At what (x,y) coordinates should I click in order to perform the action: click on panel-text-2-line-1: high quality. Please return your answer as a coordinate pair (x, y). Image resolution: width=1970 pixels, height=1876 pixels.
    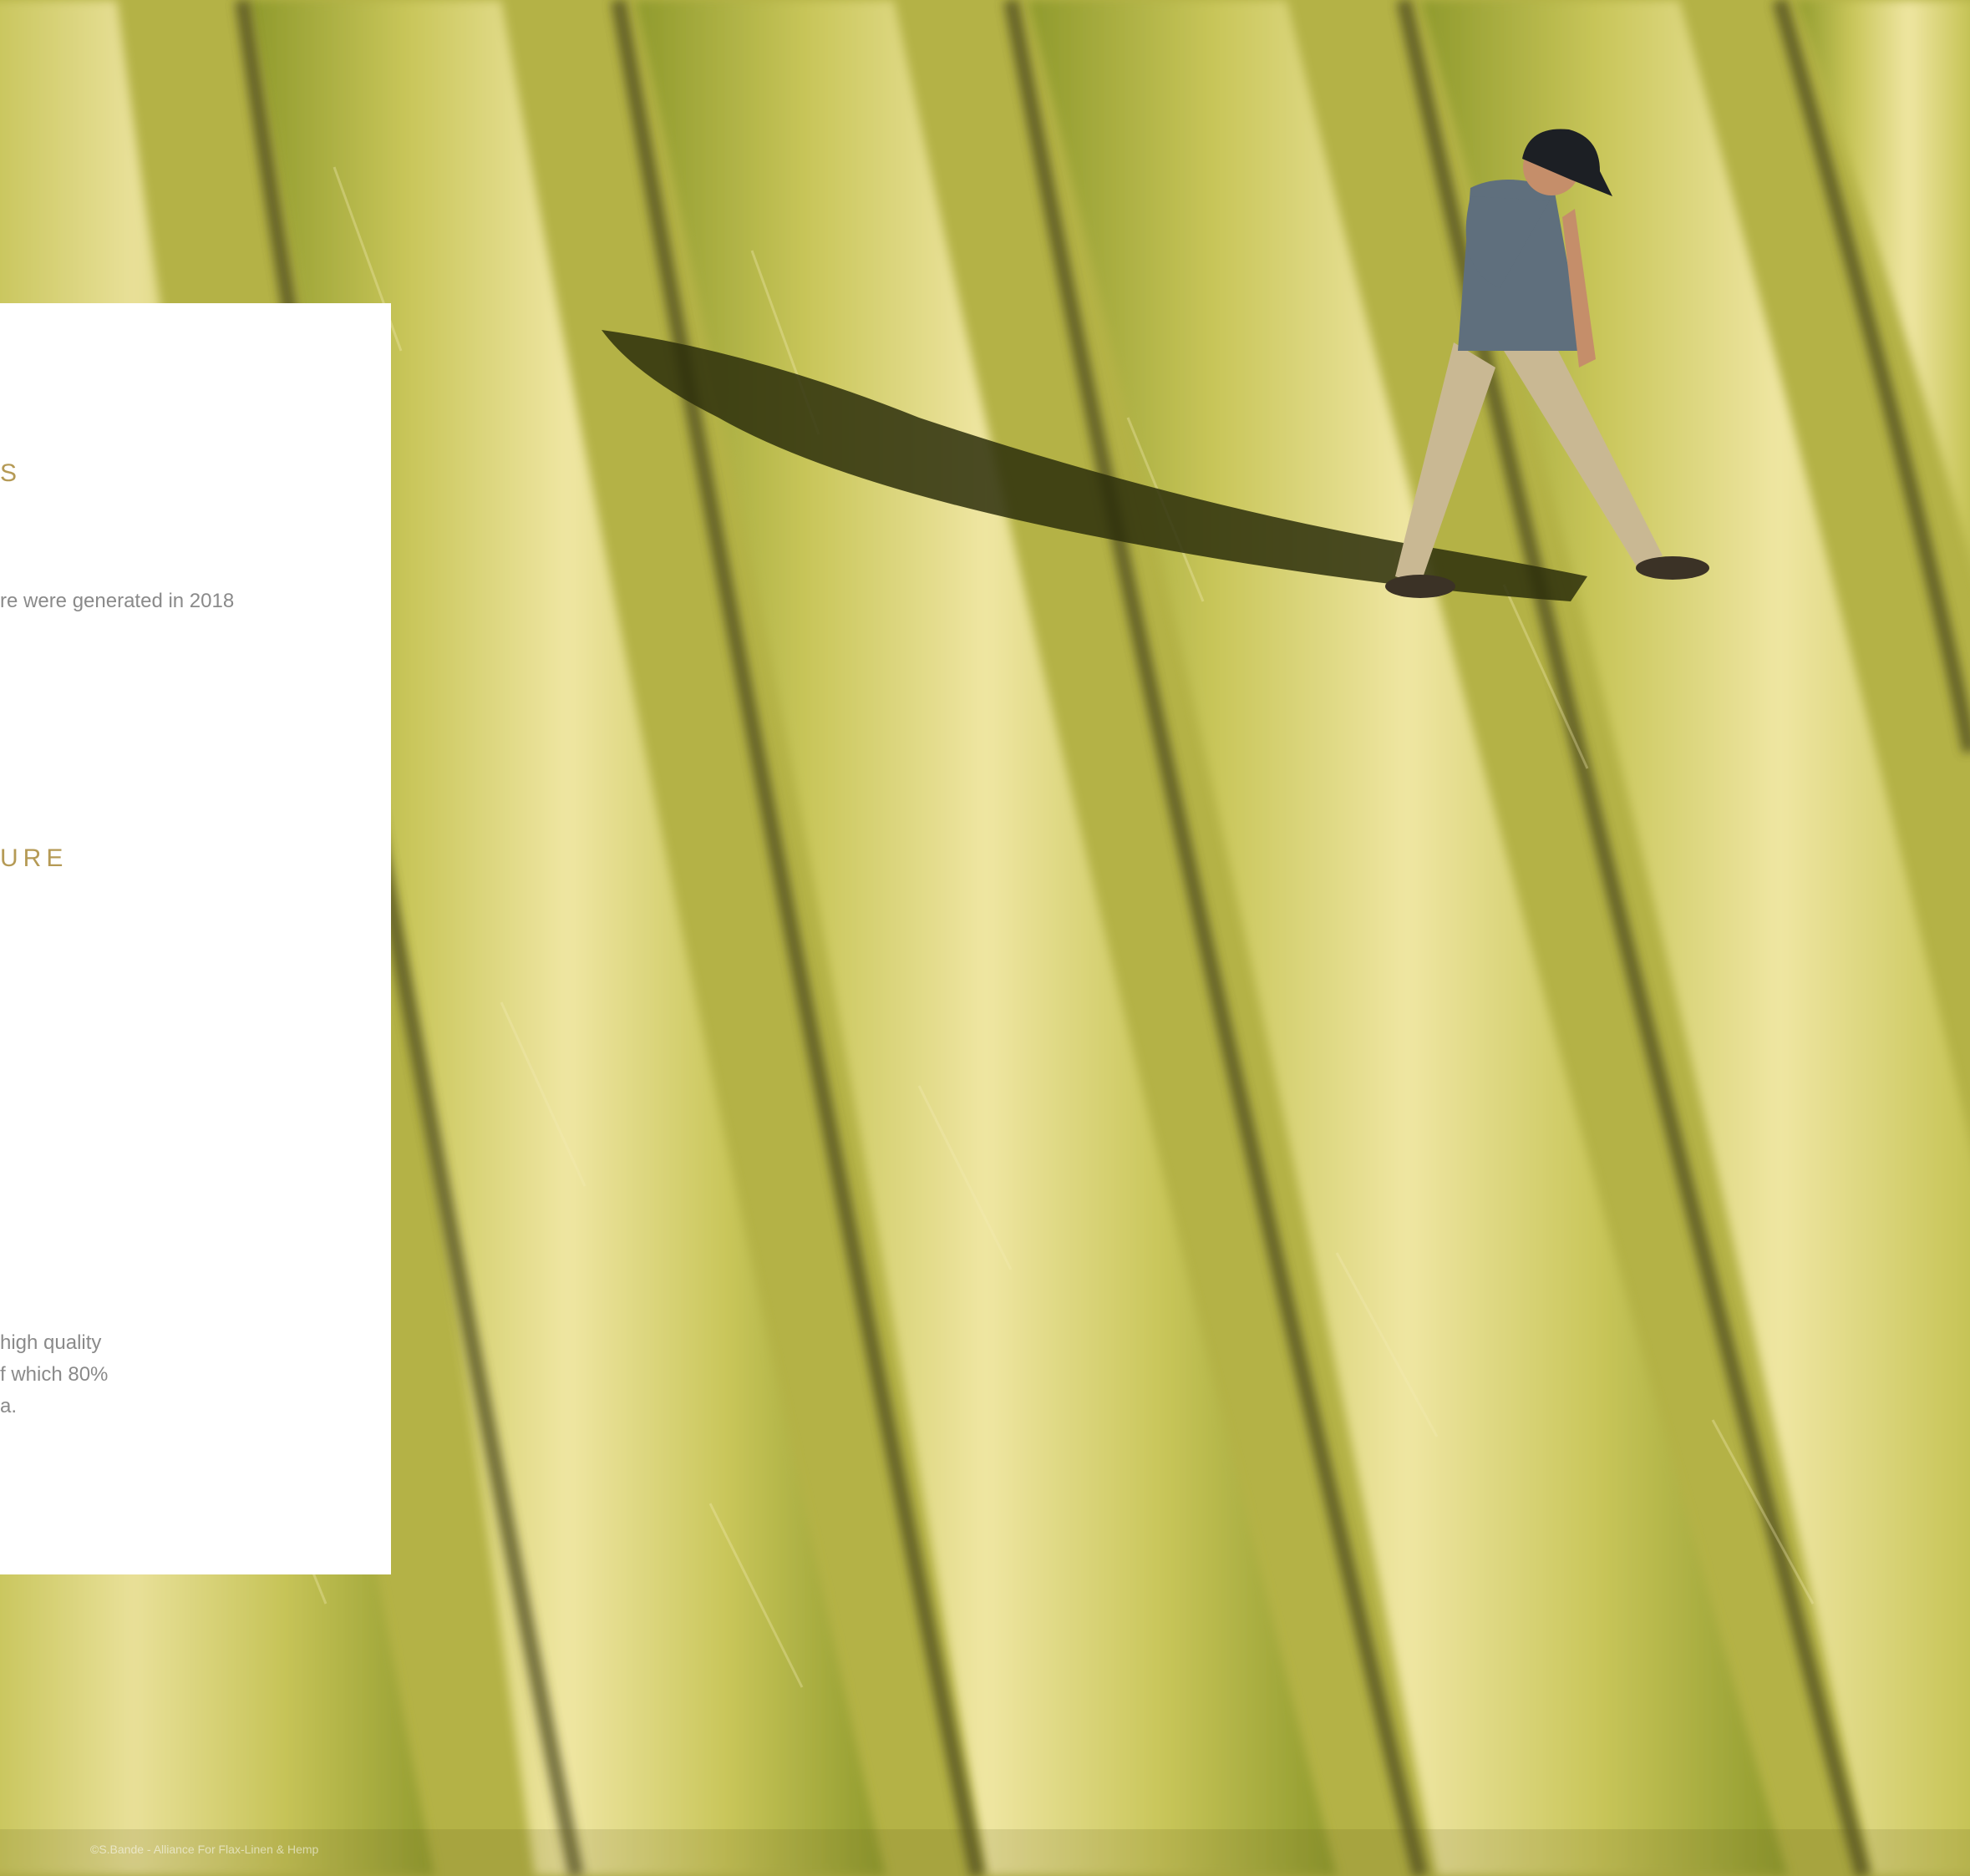
    Looking at the image, I should click on (51, 1342).